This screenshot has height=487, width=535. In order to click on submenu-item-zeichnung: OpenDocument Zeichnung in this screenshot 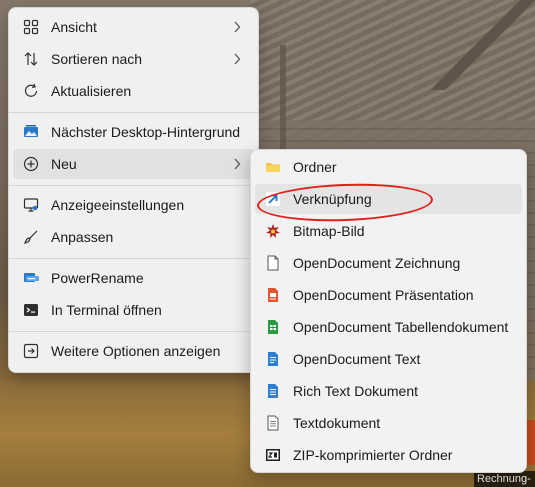, I will do `click(388, 263)`.